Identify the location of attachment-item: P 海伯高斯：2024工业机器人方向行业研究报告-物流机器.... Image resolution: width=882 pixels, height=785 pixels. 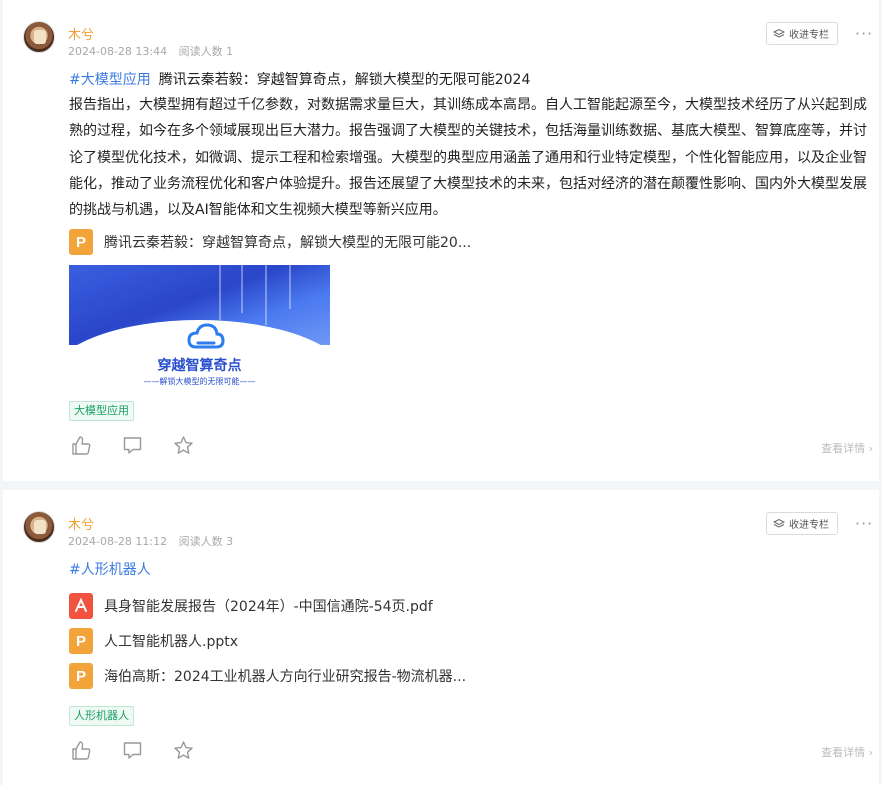
(468, 676).